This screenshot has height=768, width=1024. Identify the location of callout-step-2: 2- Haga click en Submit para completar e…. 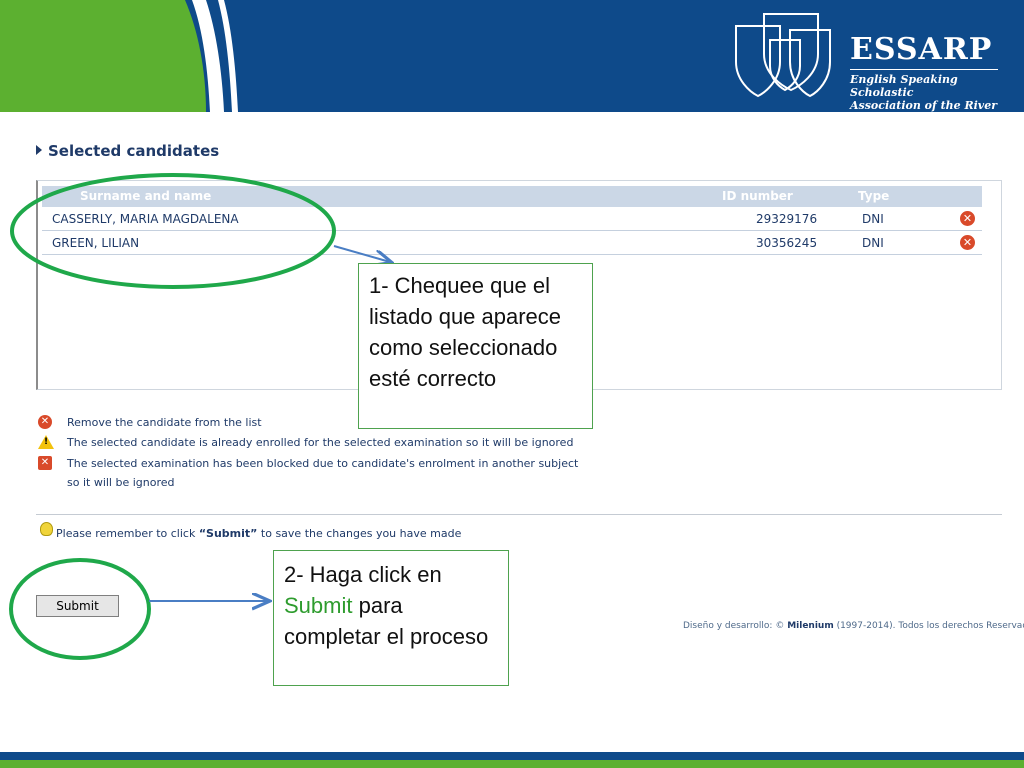
(391, 618).